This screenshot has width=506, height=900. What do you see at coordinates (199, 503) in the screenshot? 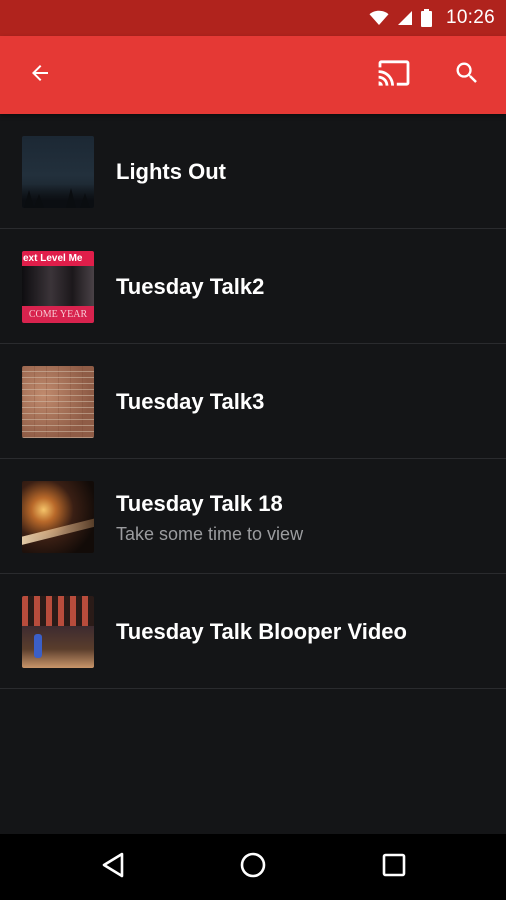
I see `video-title: Tuesday Talk 18` at bounding box center [199, 503].